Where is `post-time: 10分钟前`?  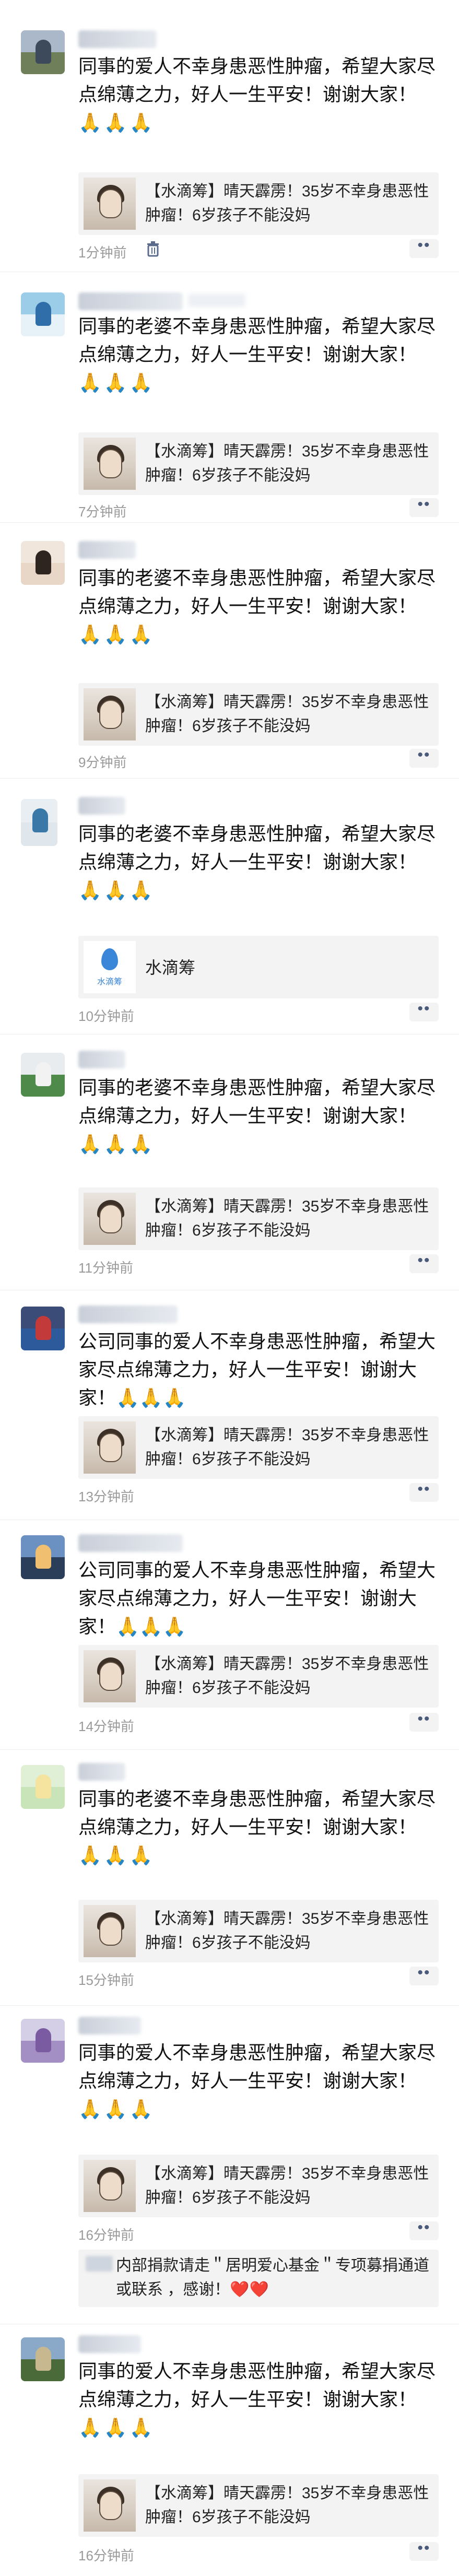
post-time: 10分钟前 is located at coordinates (106, 1016).